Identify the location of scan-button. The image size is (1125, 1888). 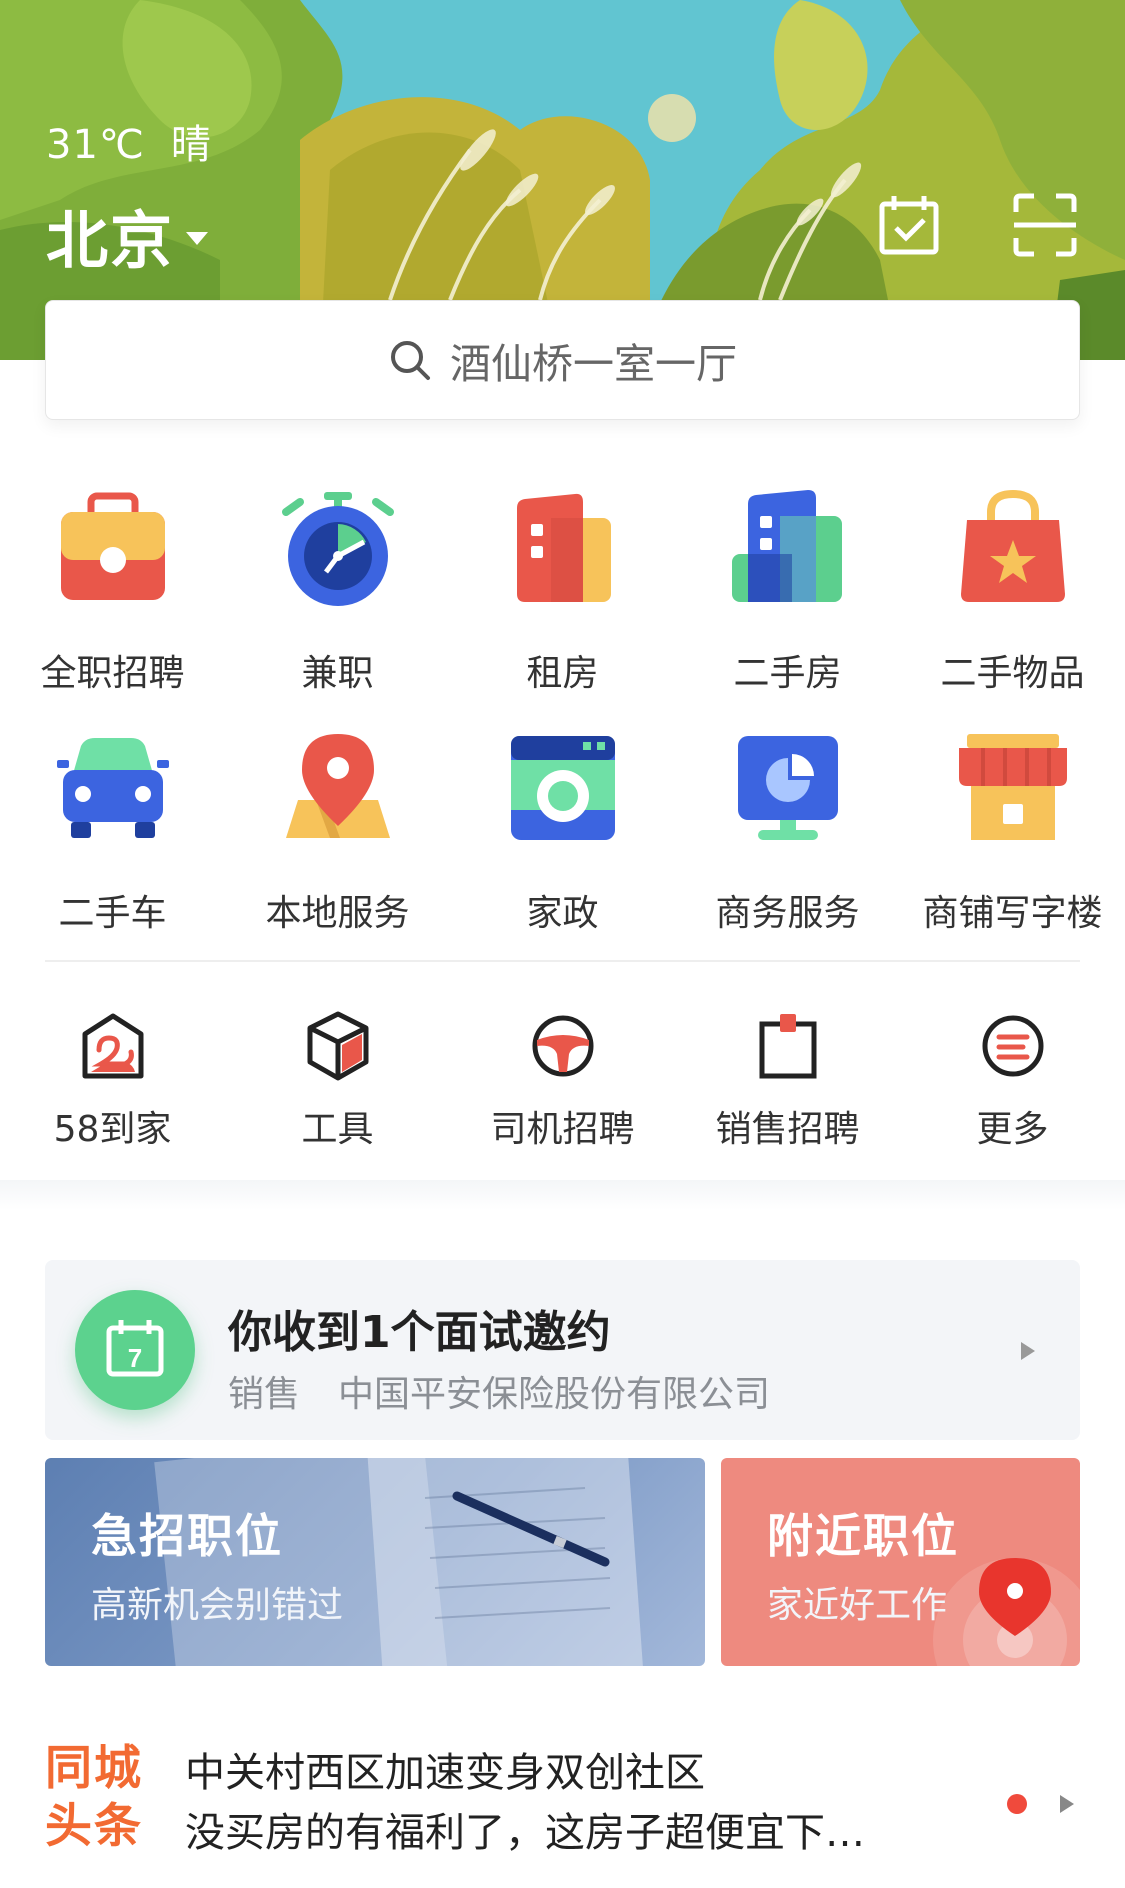
(1045, 225).